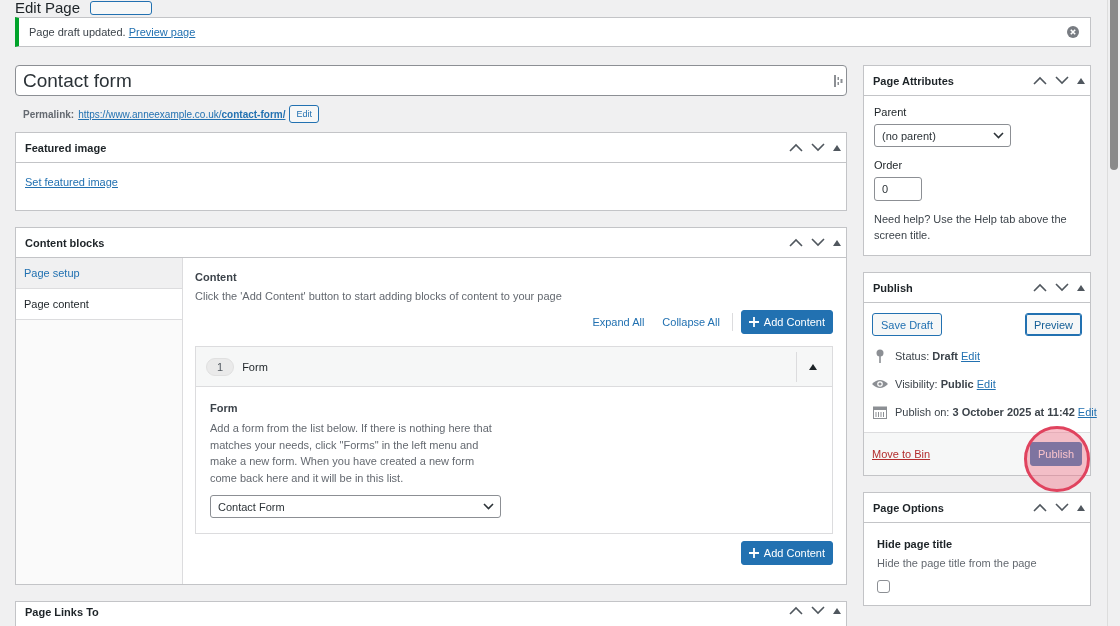 Image resolution: width=1120 pixels, height=626 pixels. What do you see at coordinates (913, 80) in the screenshot?
I see `panel-title: Page Attributes` at bounding box center [913, 80].